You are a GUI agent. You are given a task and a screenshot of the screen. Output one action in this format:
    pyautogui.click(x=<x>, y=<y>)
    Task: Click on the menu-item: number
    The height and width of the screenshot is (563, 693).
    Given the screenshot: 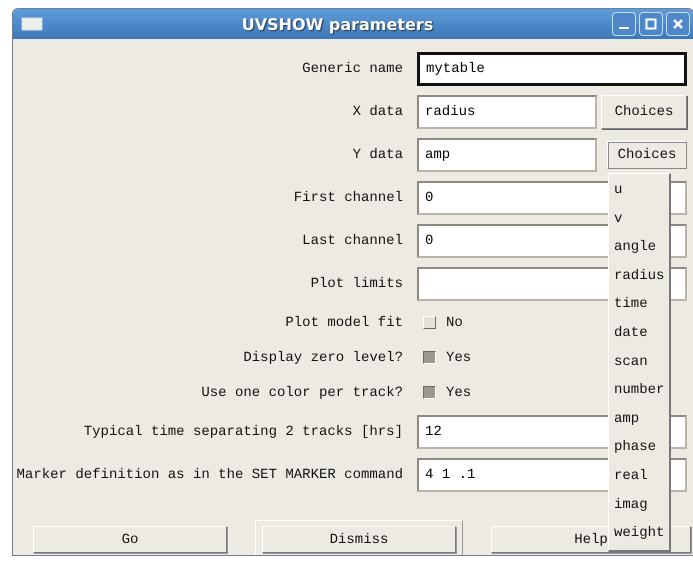 What is the action you would take?
    pyautogui.click(x=639, y=390)
    